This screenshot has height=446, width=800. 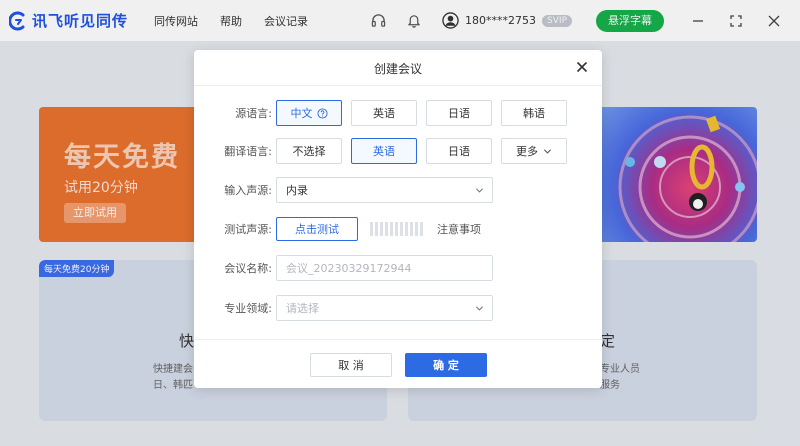 I want to click on test-source-row: 测试声源: 点击测试 注意事项, so click(x=337, y=229).